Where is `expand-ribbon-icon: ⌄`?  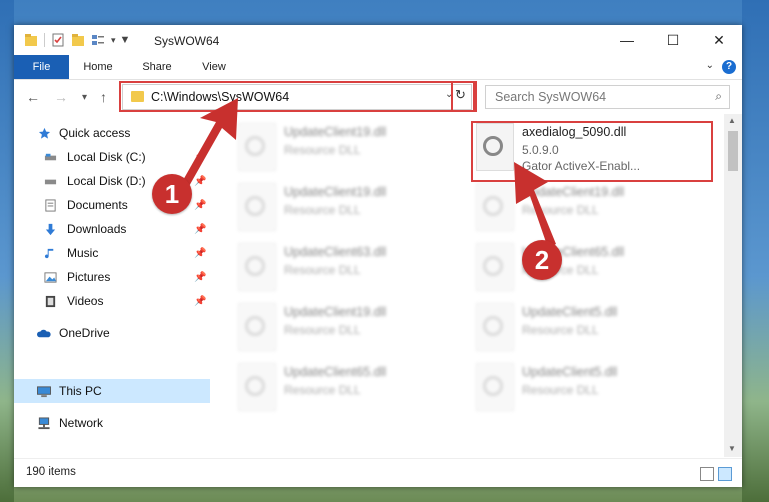
expand-ribbon-icon: ⌄ is located at coordinates (710, 65).